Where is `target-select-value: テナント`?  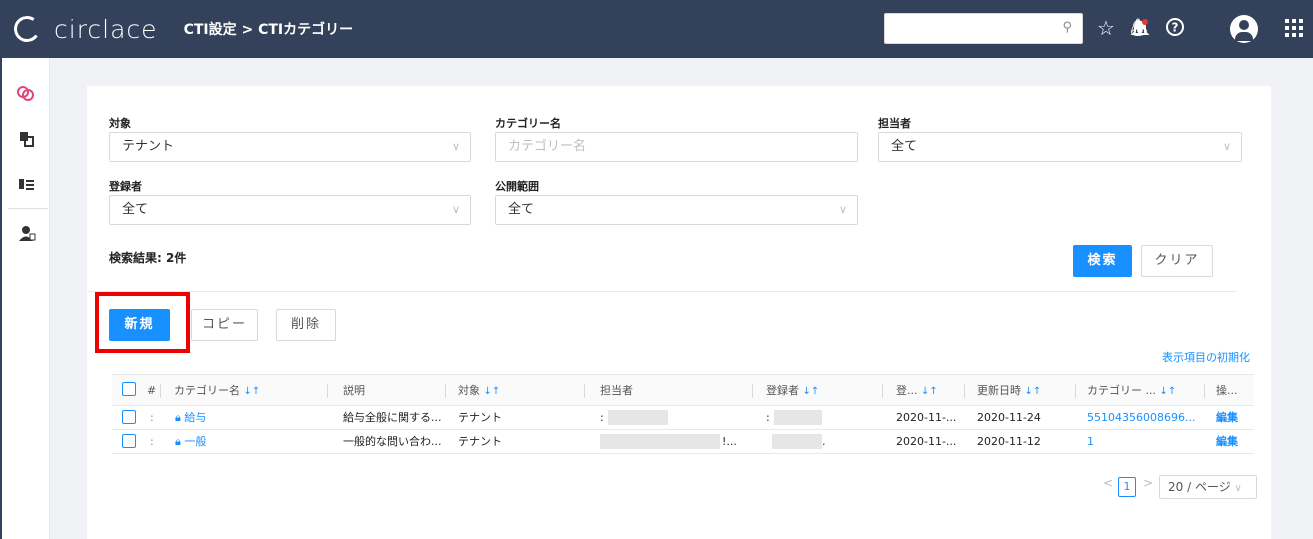
target-select-value: テナント is located at coordinates (148, 146).